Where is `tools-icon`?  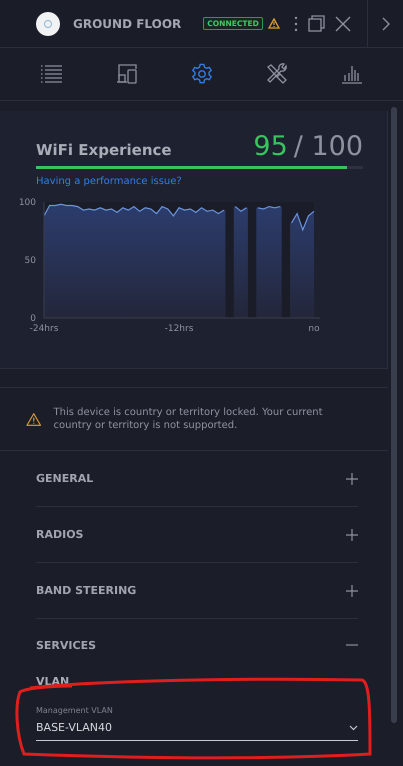
tools-icon is located at coordinates (277, 74).